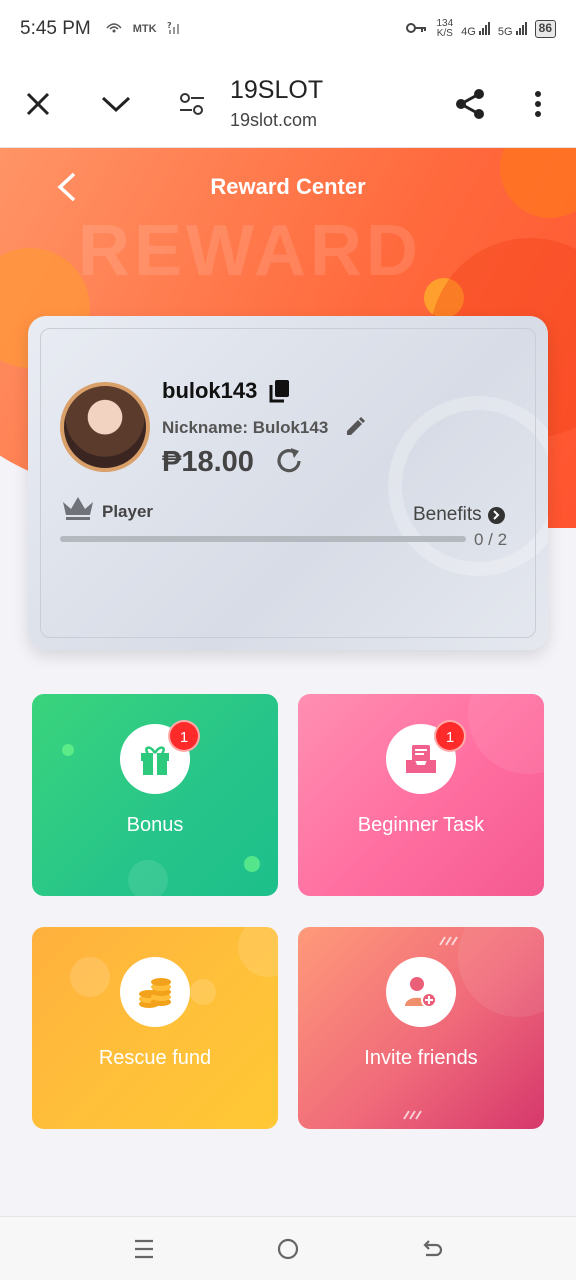 The image size is (576, 1280). I want to click on signal-question-icon: ?, so click(174, 29).